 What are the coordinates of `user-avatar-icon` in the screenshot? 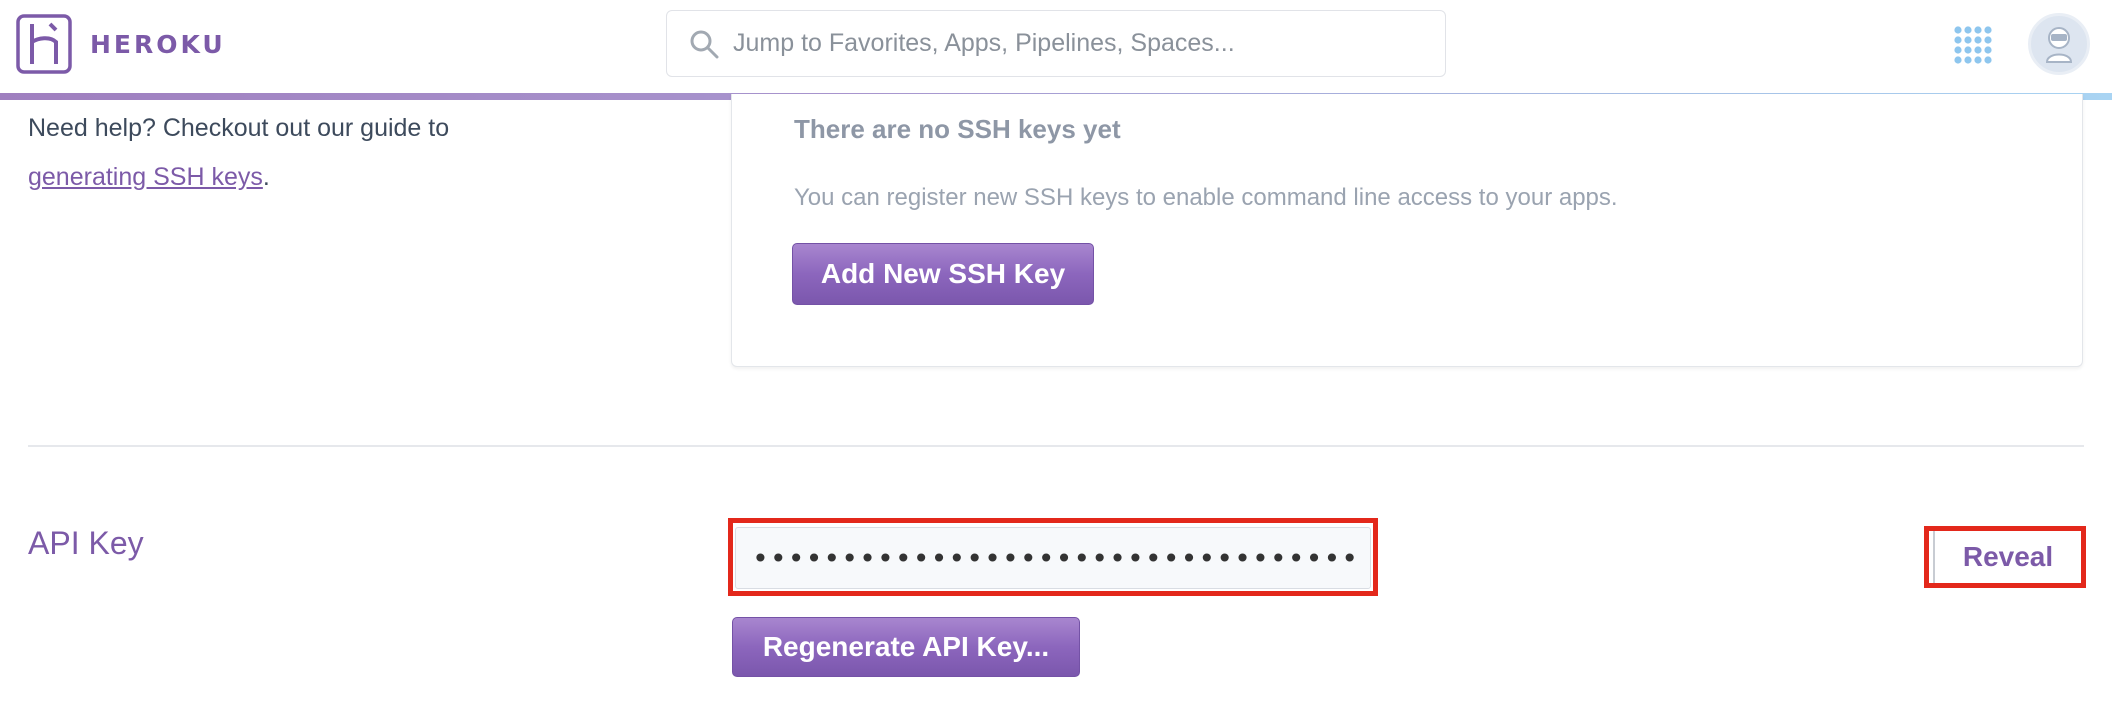 It's located at (2059, 45).